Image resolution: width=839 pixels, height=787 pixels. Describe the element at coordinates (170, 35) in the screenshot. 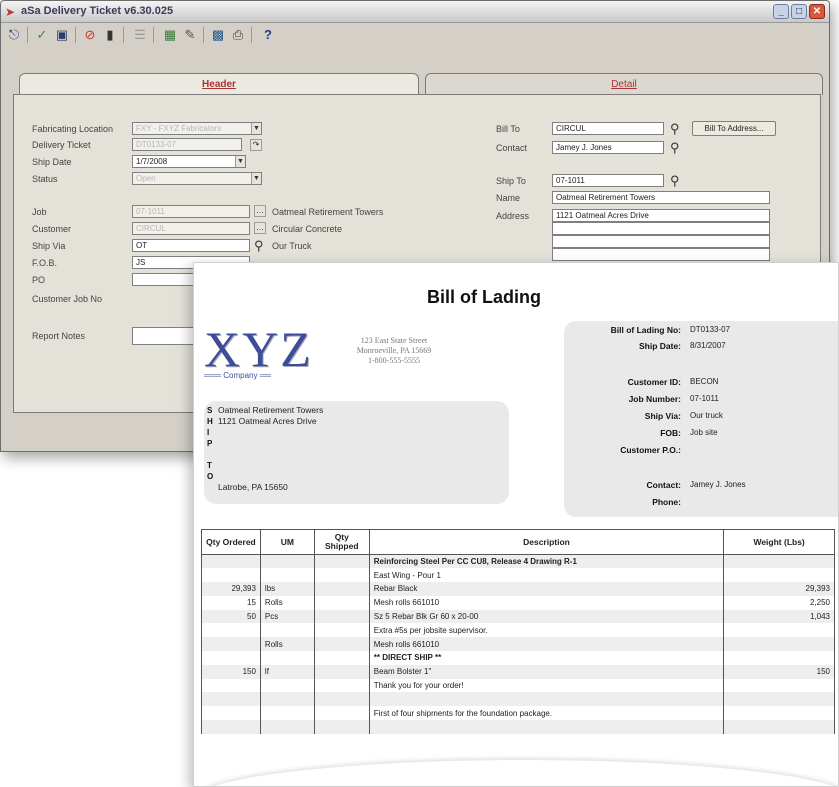

I see `calc-icon: ▦` at that location.